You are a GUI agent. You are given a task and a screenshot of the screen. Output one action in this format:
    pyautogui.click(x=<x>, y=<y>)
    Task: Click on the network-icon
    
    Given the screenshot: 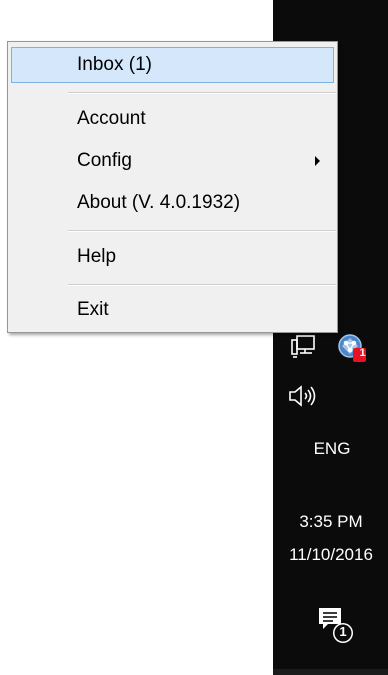 What is the action you would take?
    pyautogui.click(x=303, y=347)
    